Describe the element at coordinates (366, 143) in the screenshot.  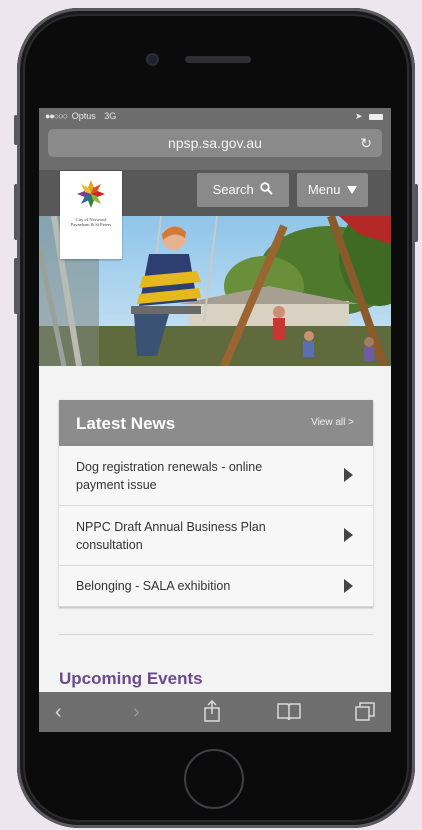
I see `reload-icon: ↻` at that location.